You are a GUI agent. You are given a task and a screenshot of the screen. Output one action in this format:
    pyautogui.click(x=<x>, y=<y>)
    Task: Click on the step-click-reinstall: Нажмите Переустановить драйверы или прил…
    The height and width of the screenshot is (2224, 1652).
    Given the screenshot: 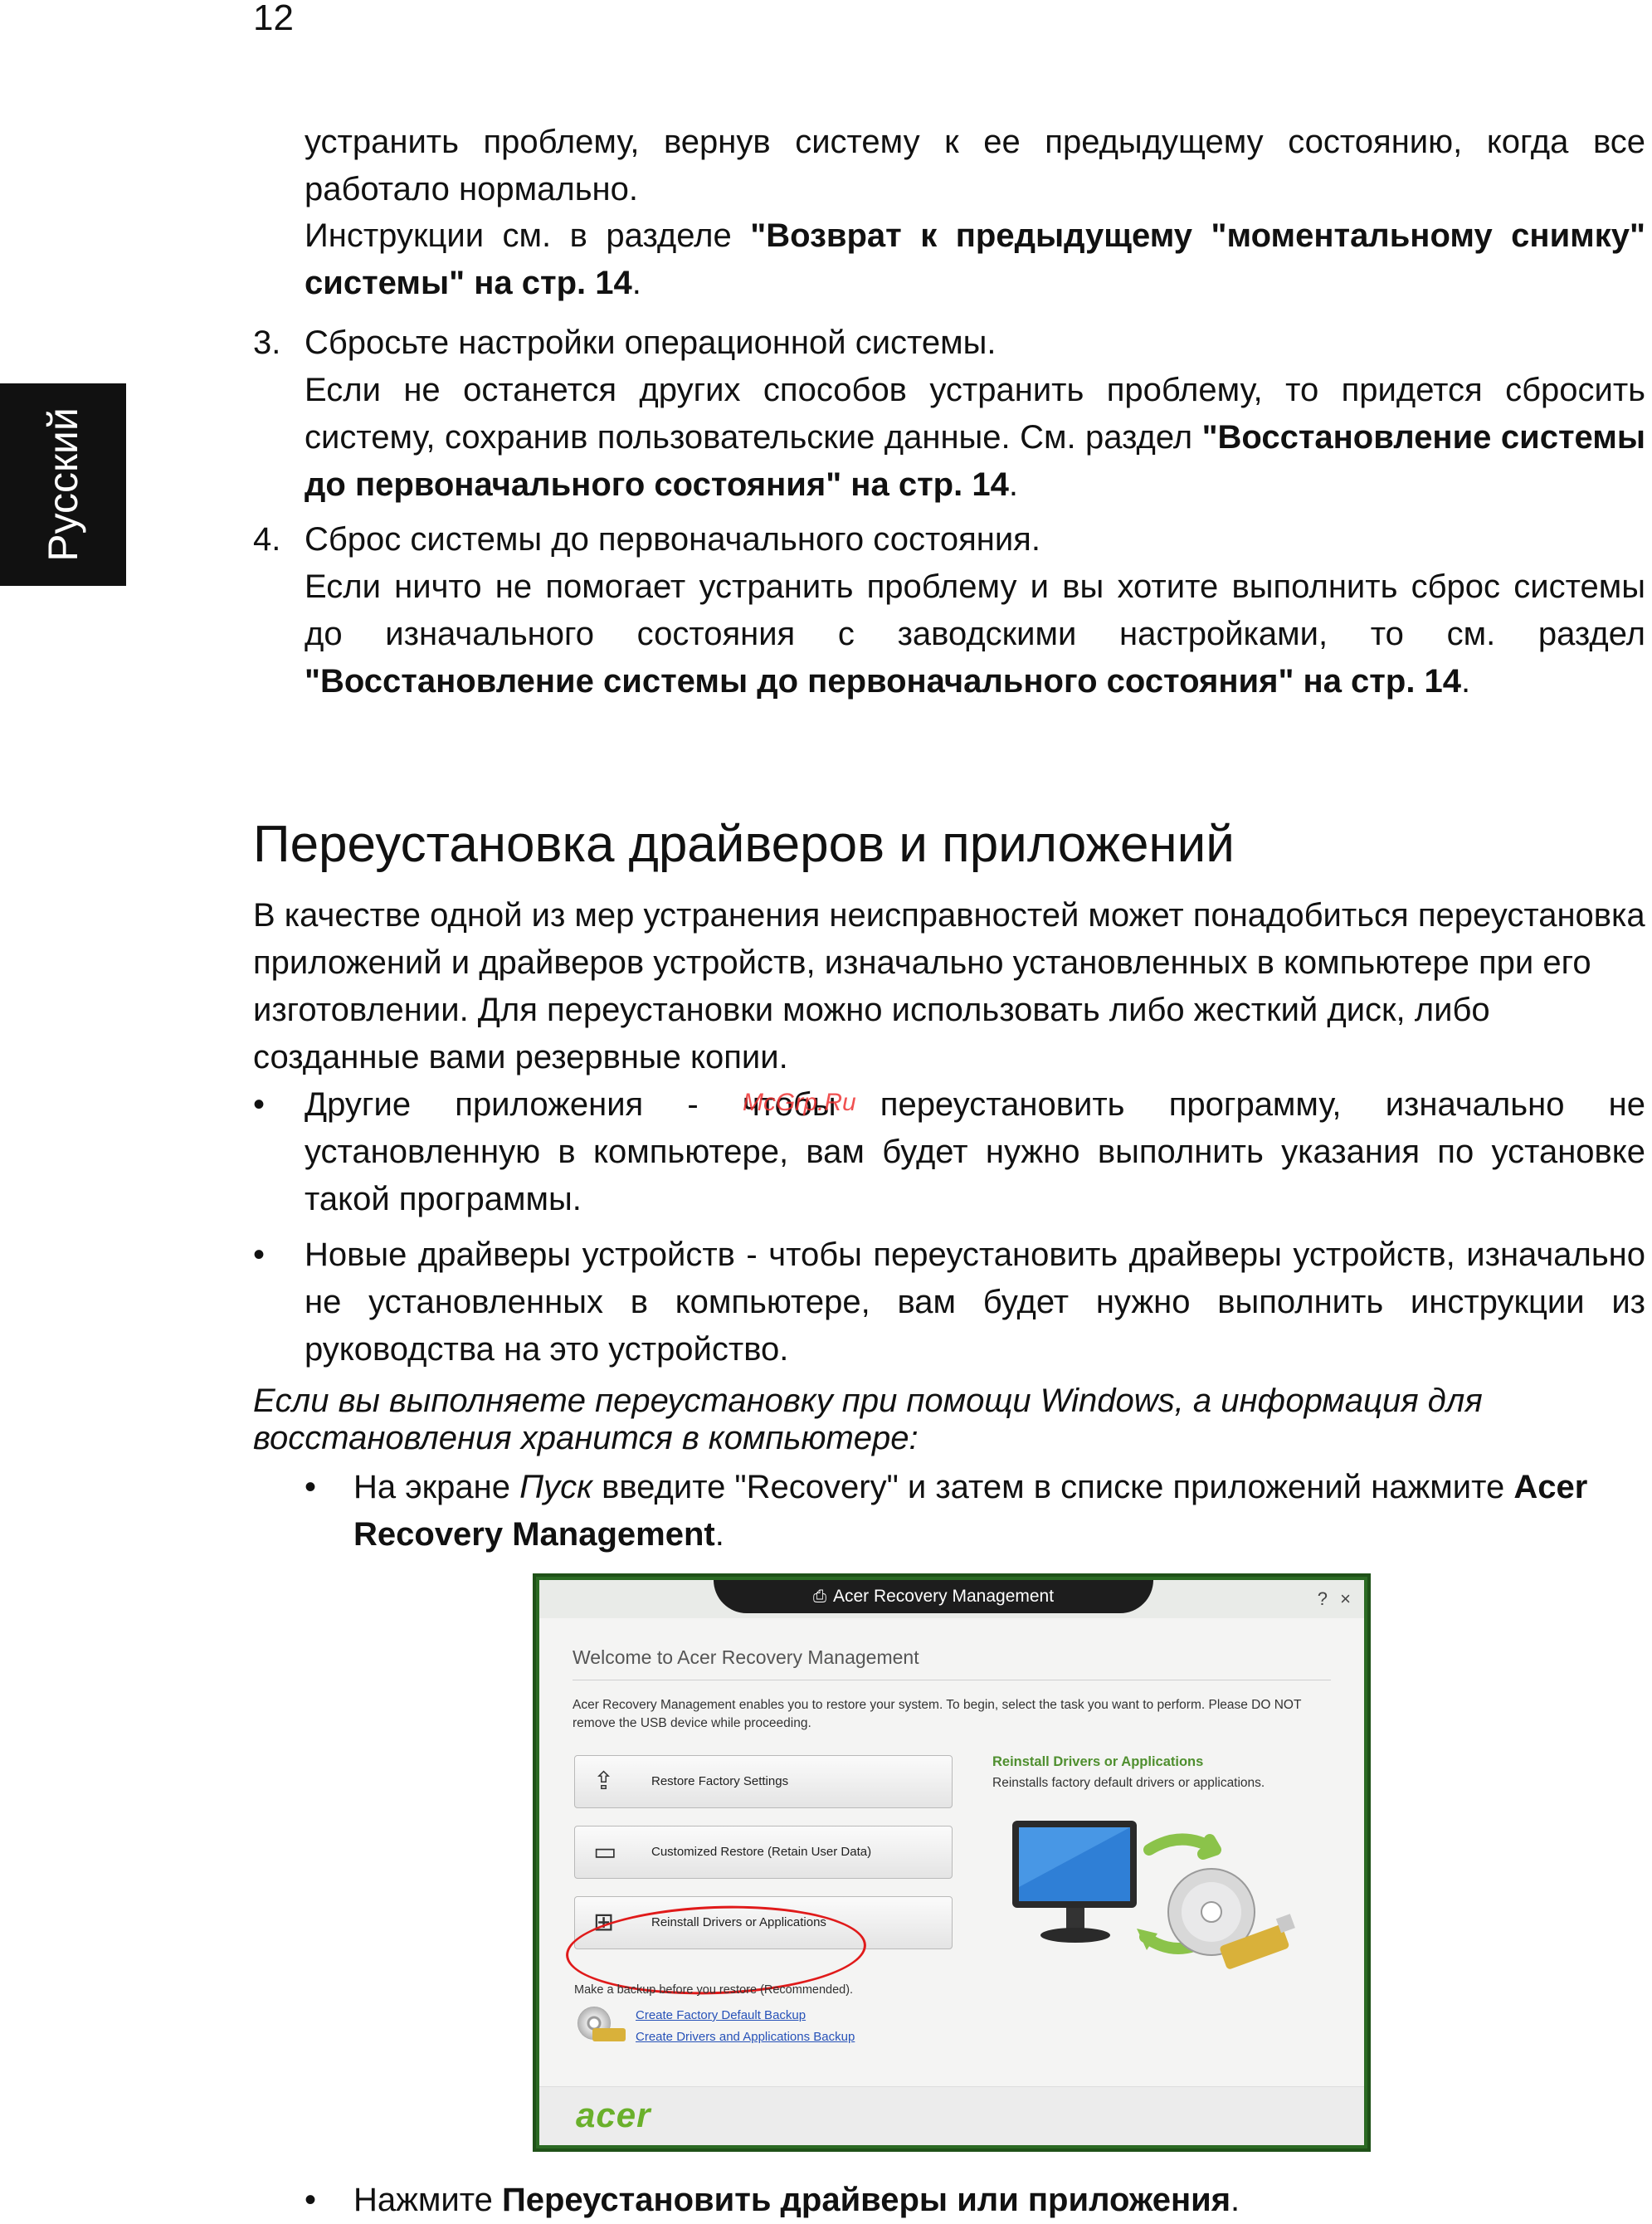 What is the action you would take?
    pyautogui.click(x=999, y=2201)
    